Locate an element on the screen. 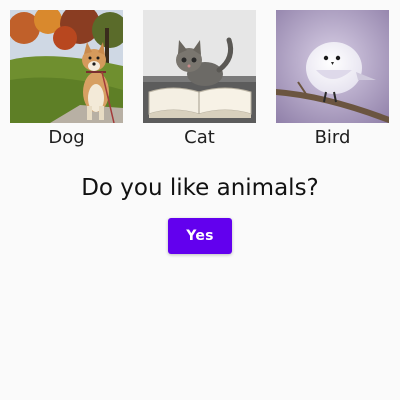  bird-label: Bird is located at coordinates (332, 137).